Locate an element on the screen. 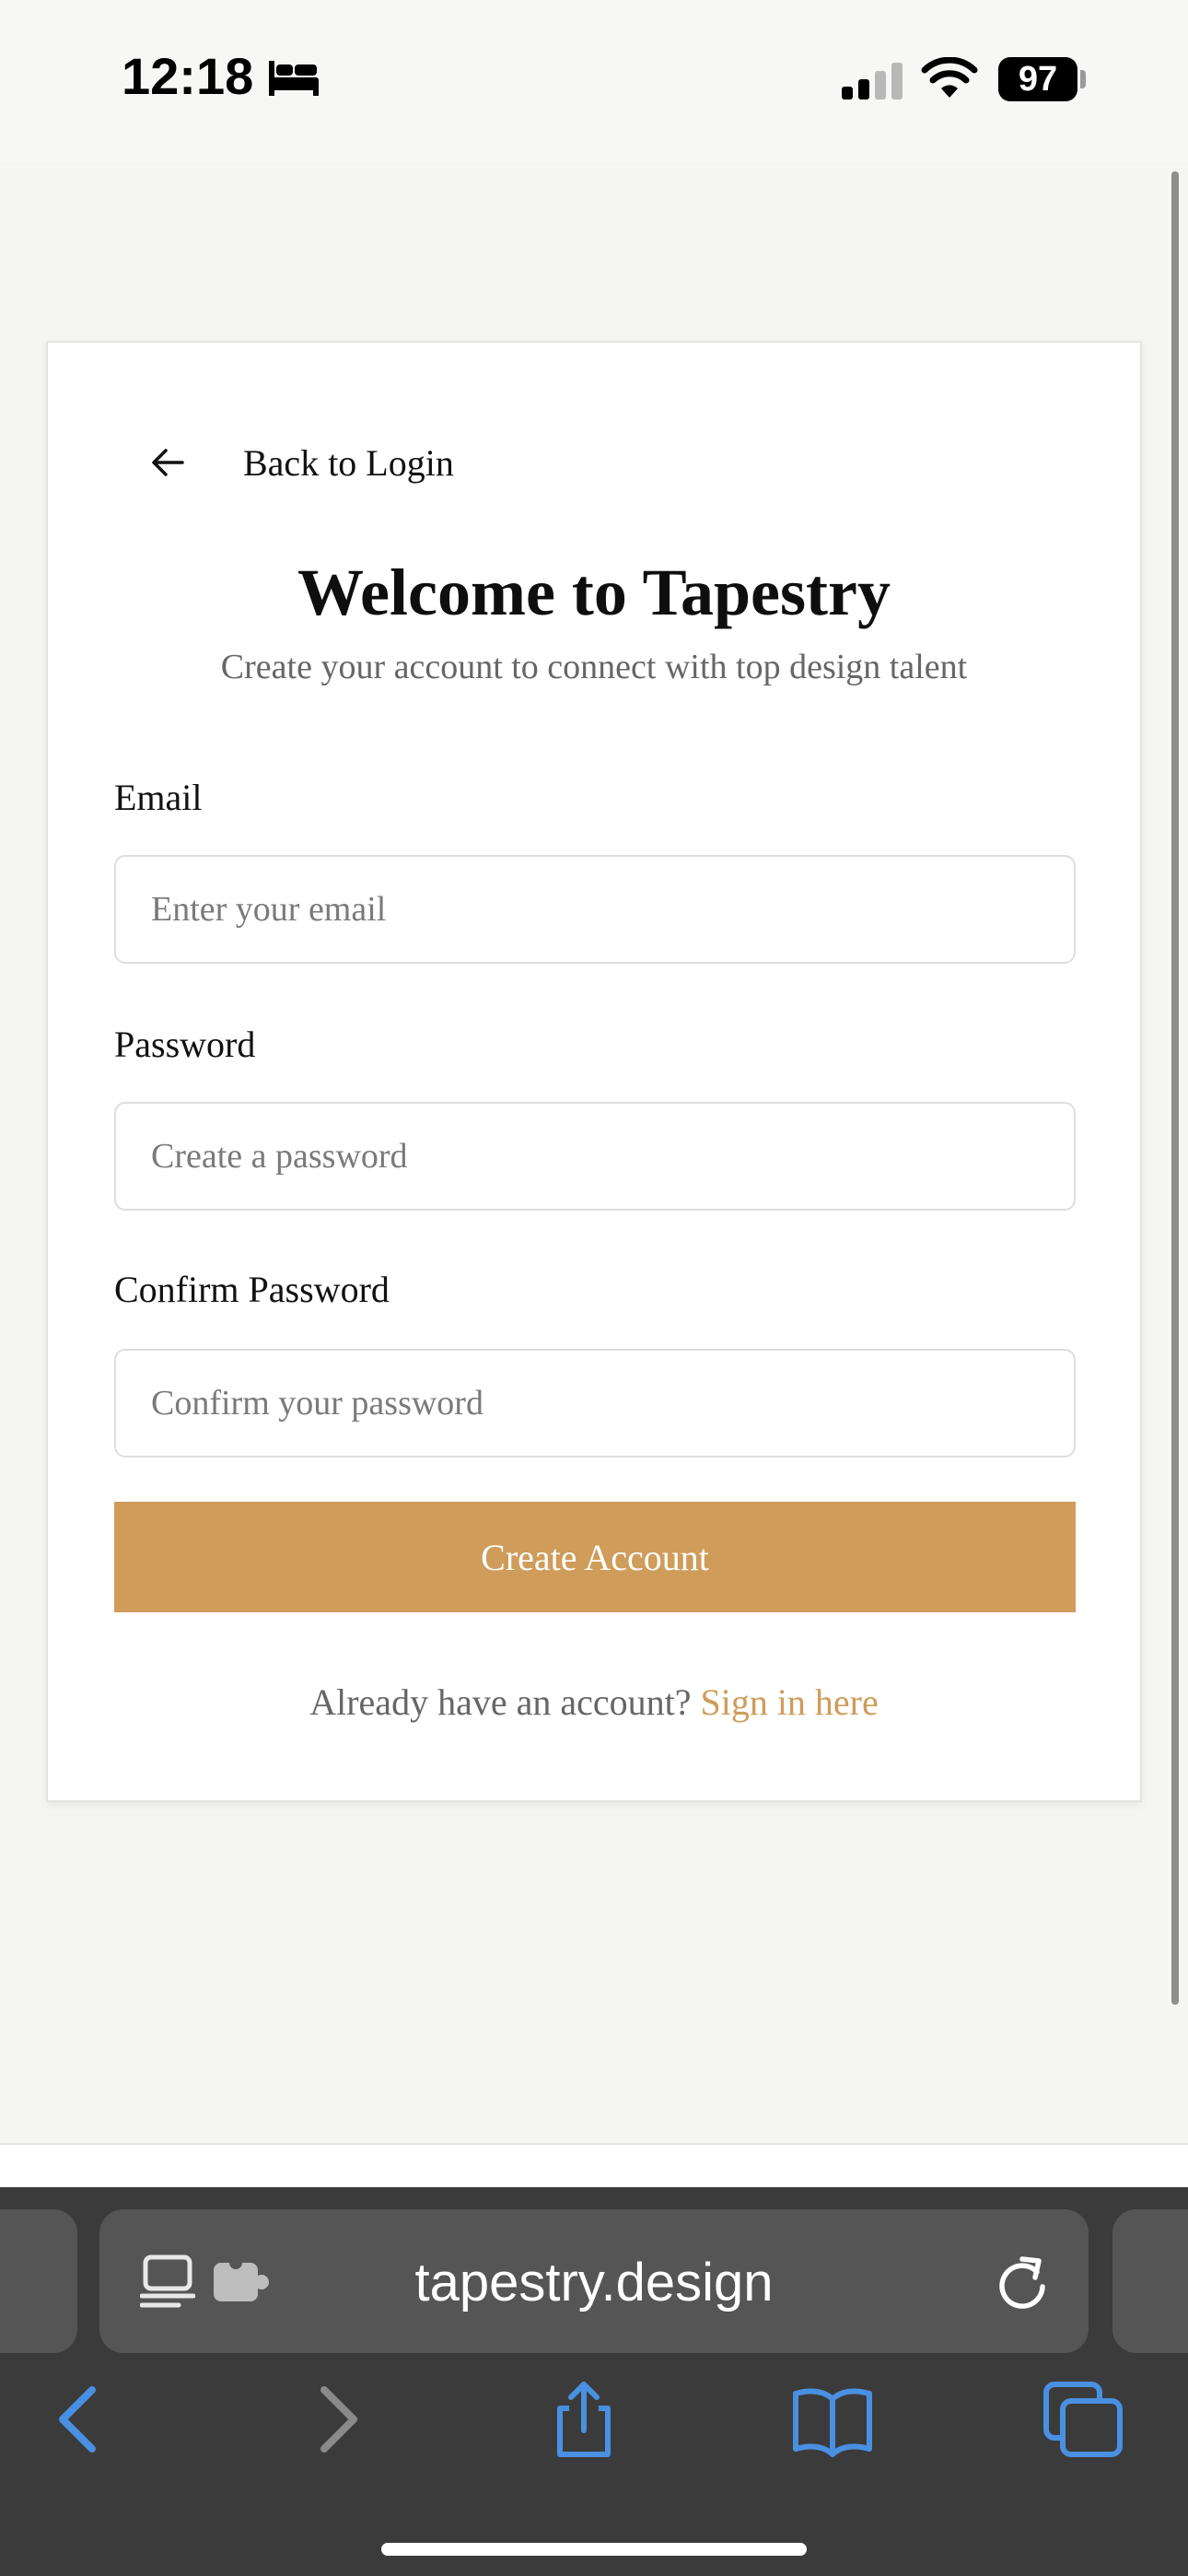  home-indicator is located at coordinates (594, 2549).